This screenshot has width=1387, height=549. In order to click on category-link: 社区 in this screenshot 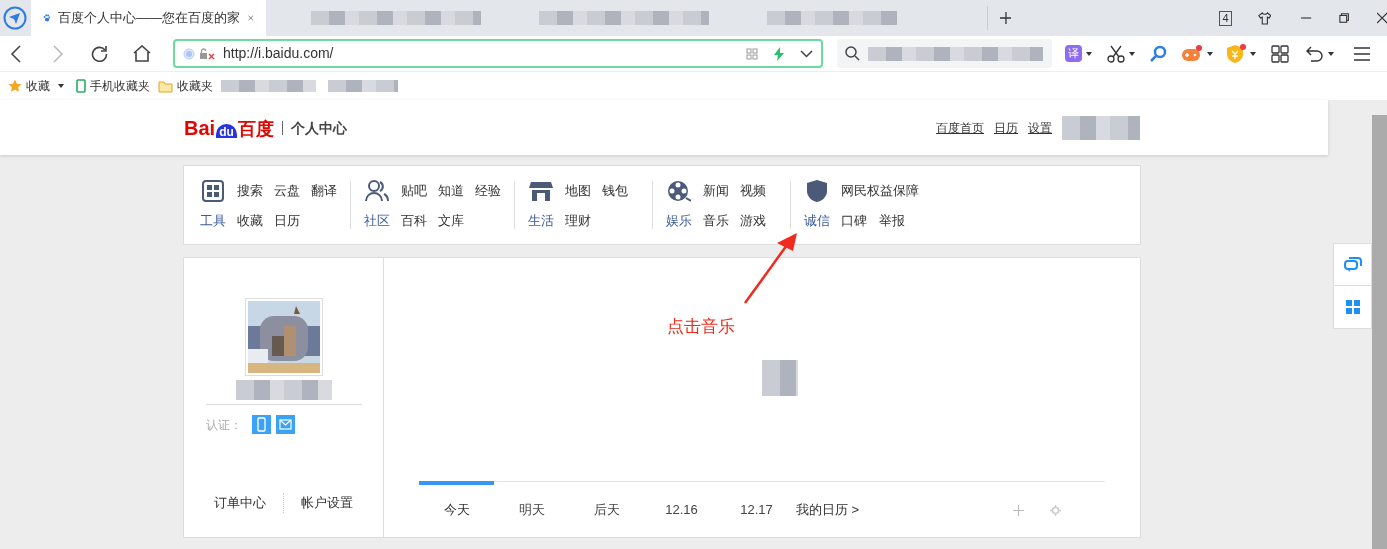, I will do `click(377, 220)`.